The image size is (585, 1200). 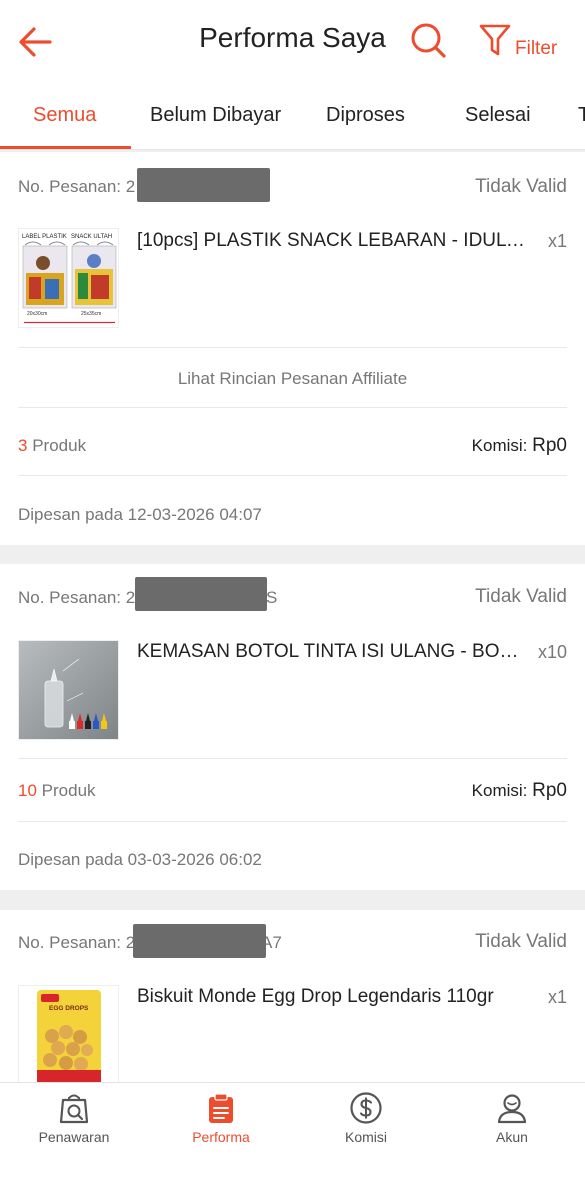 What do you see at coordinates (74, 1131) in the screenshot?
I see `nav-penawaran: Penawaran` at bounding box center [74, 1131].